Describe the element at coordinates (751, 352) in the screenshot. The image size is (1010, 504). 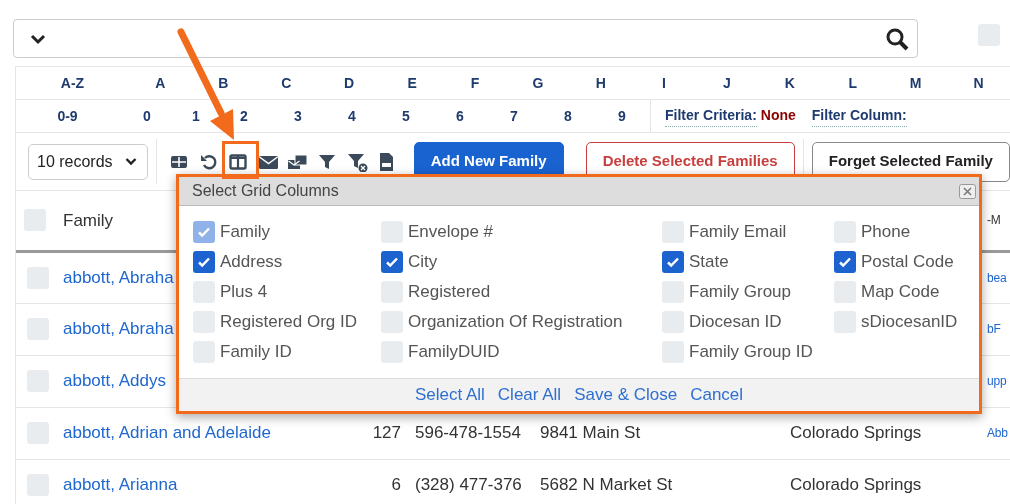
I see `option-label: Family Group ID` at that location.